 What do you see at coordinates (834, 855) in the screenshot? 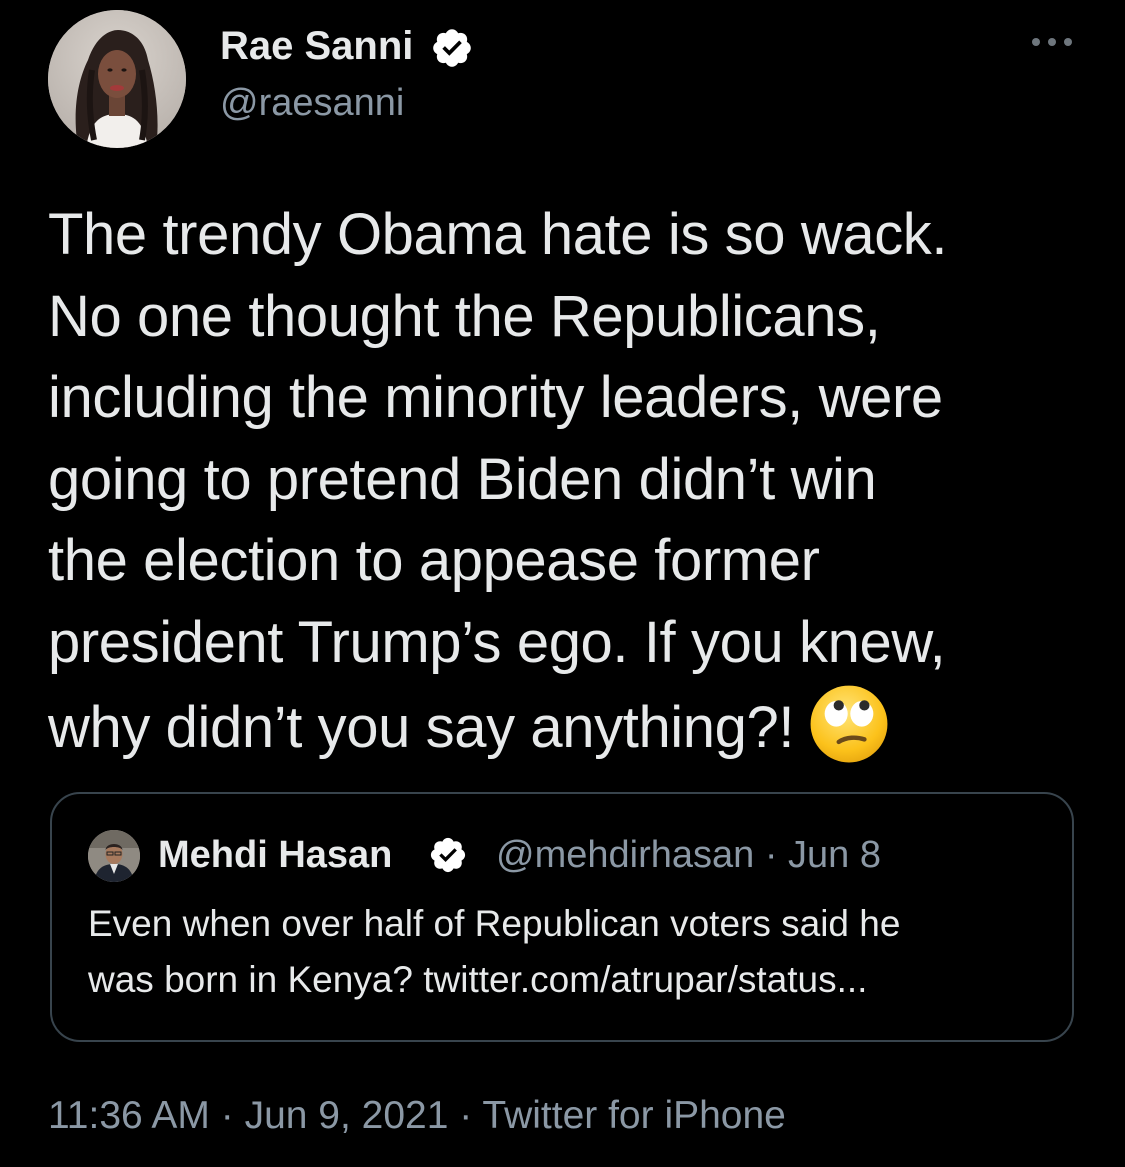
I see `quoted-tweet-date: Jun 8` at bounding box center [834, 855].